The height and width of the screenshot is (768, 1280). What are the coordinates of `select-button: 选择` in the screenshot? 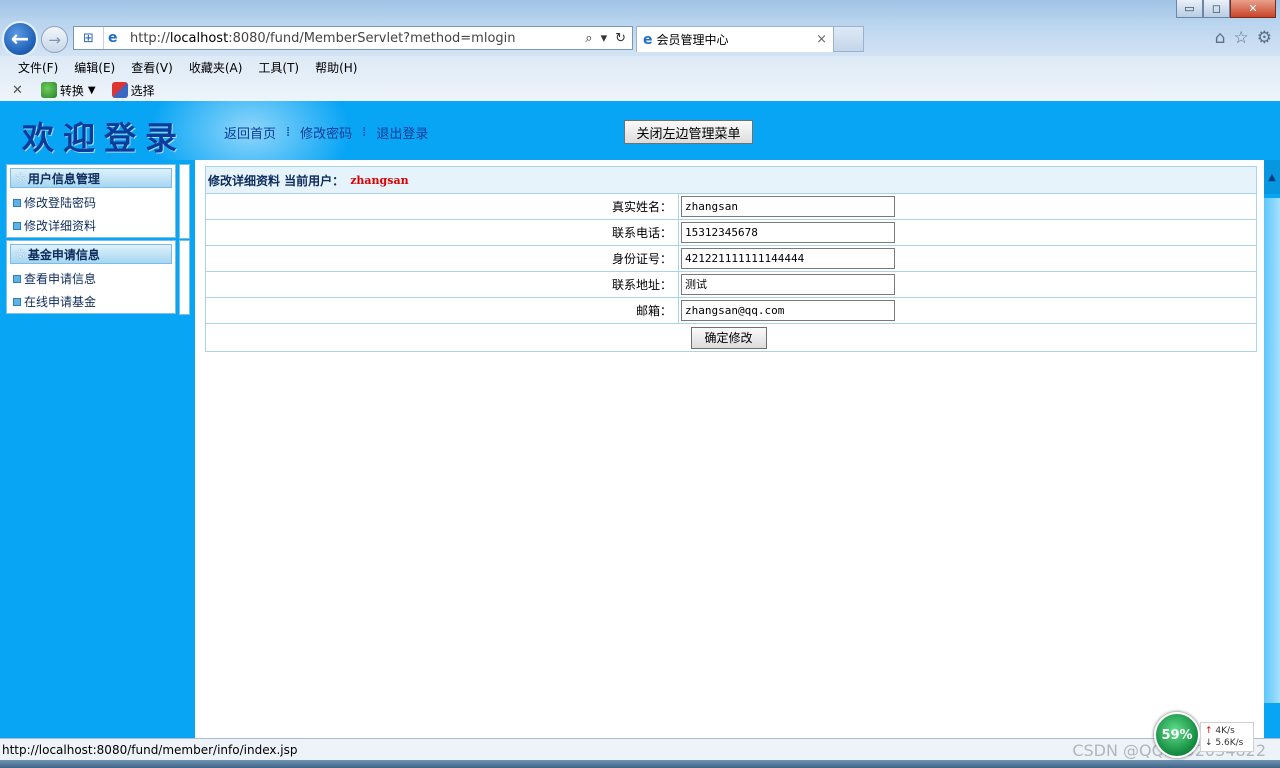 It's located at (133, 90).